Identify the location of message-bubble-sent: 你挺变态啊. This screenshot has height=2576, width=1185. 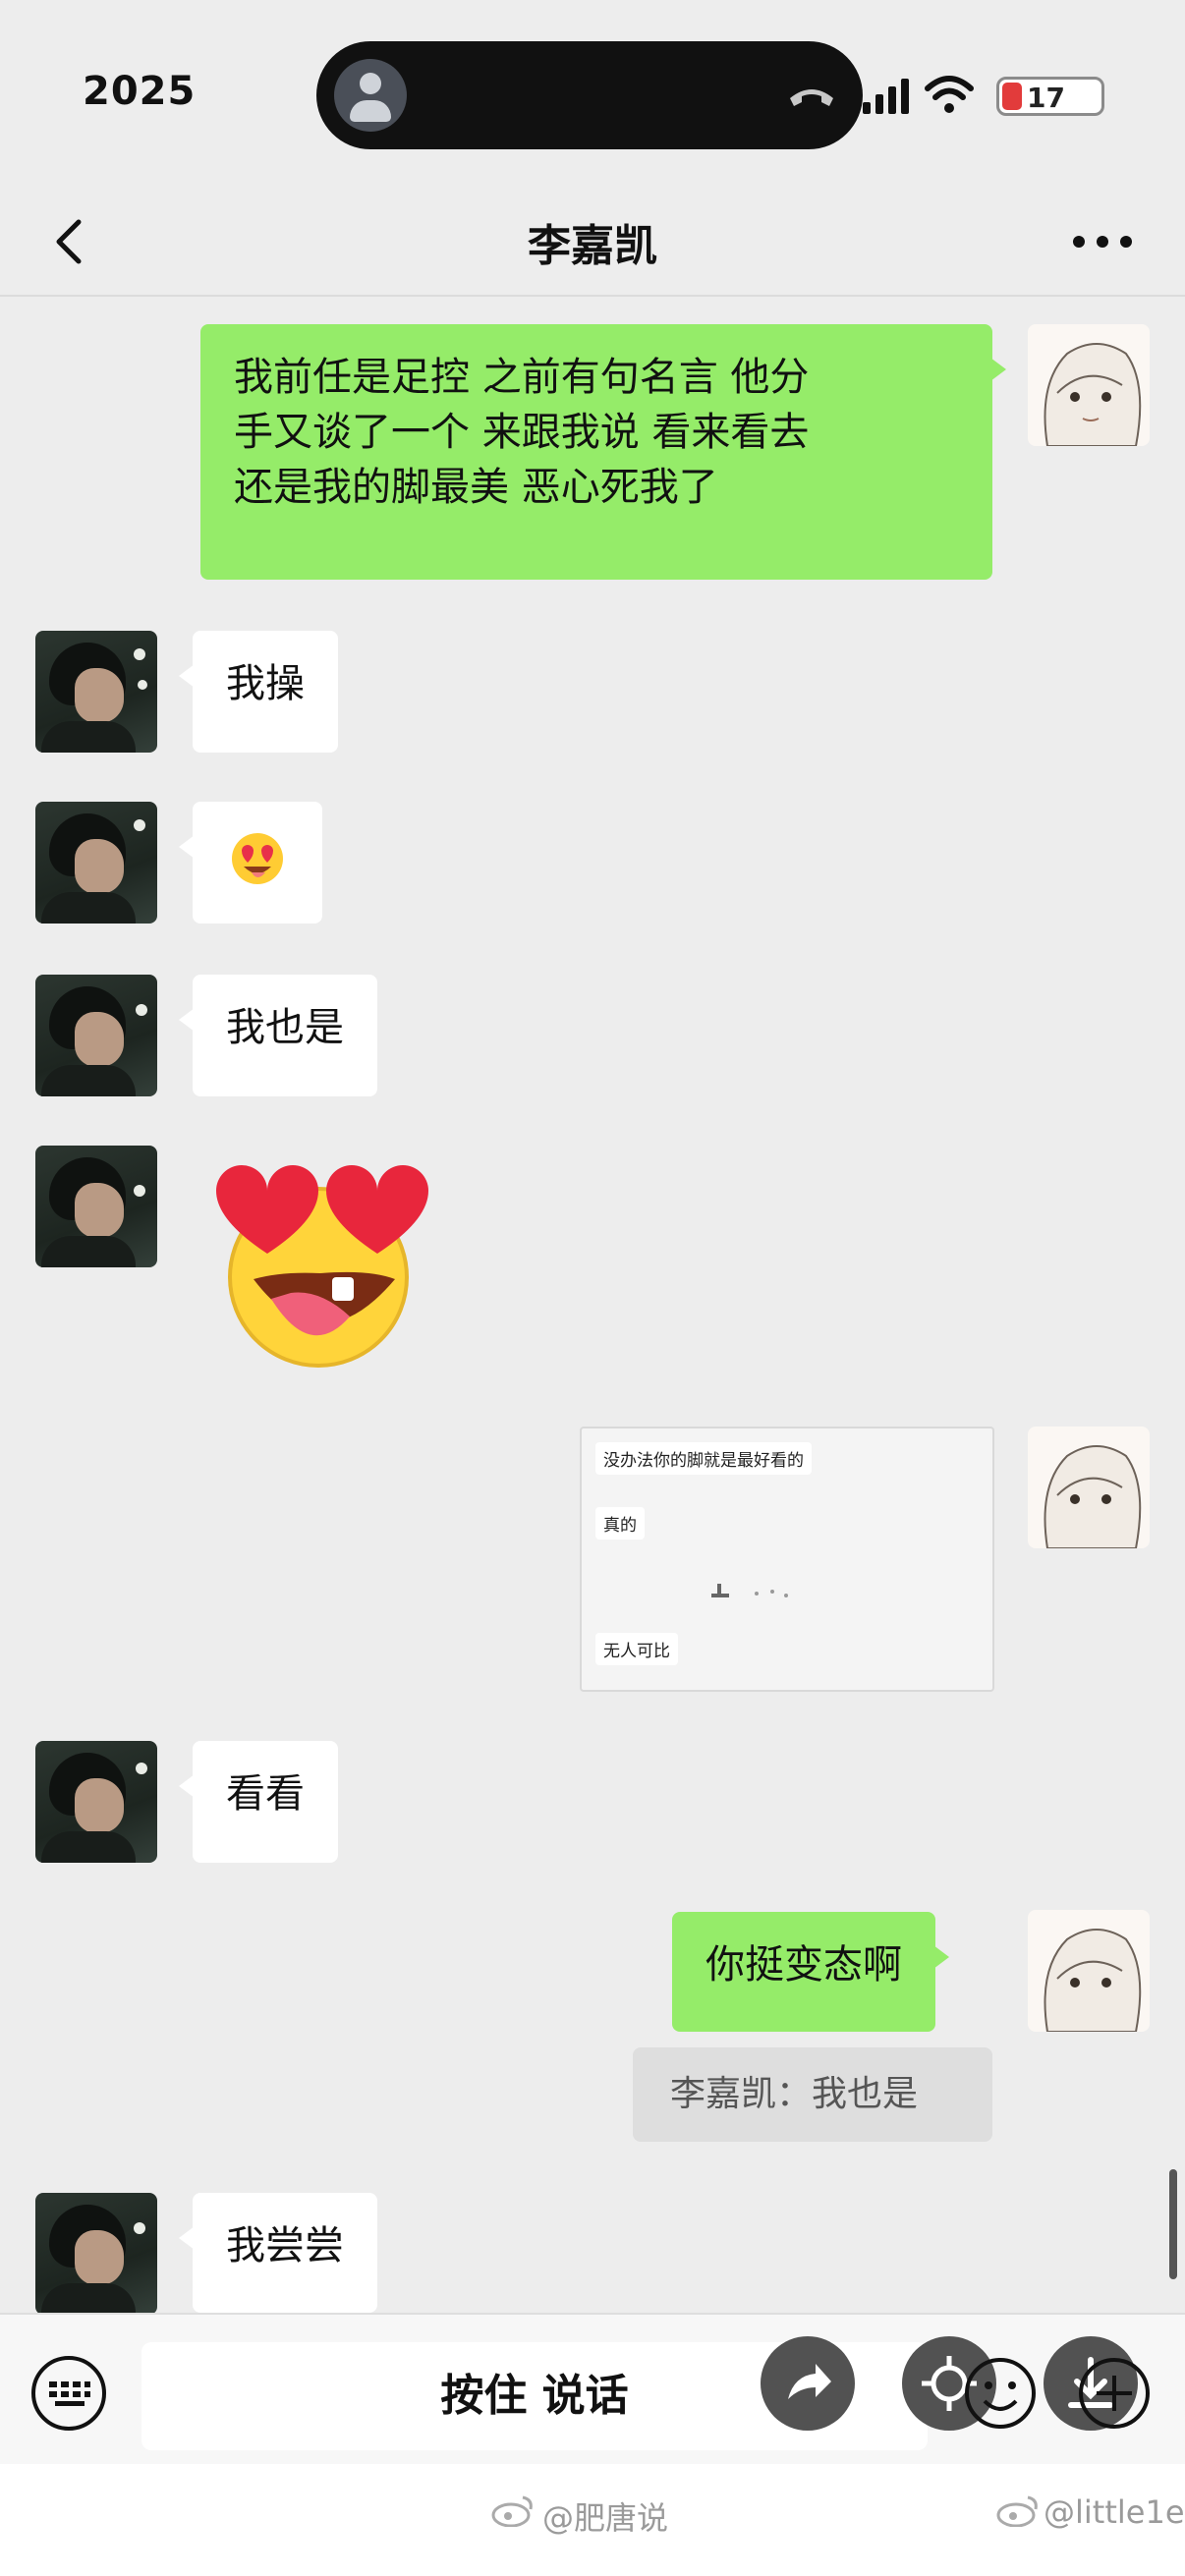
(811, 1972).